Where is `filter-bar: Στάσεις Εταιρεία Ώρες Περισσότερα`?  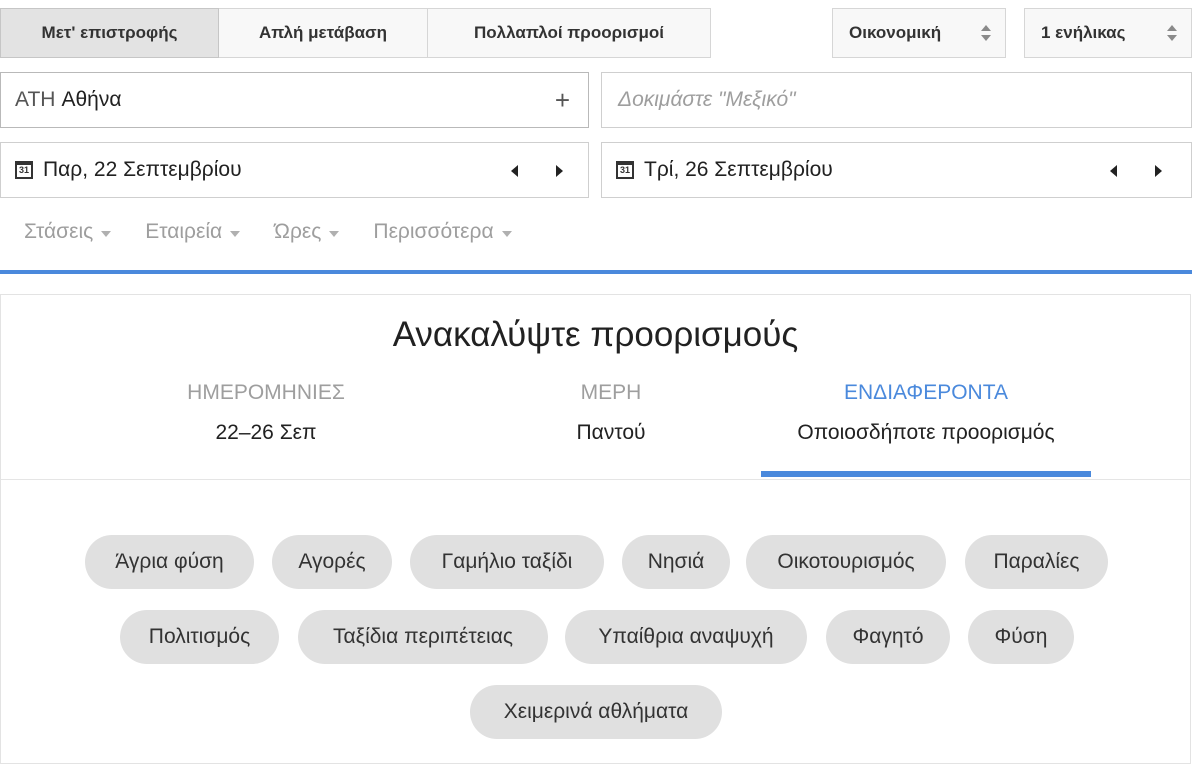 filter-bar: Στάσεις Εταιρεία Ώρες Περισσότερα is located at coordinates (285, 232).